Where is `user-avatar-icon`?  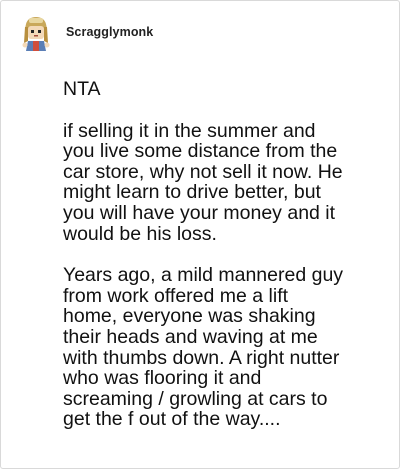
user-avatar-icon is located at coordinates (36, 34).